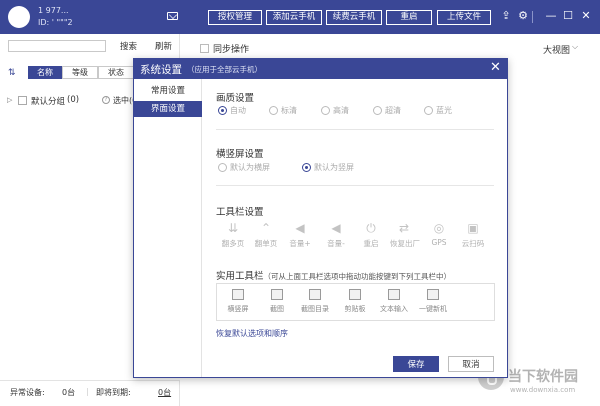 The image size is (600, 406). Describe the element at coordinates (106, 100) in the screenshot. I see `help-icon: ?` at that location.